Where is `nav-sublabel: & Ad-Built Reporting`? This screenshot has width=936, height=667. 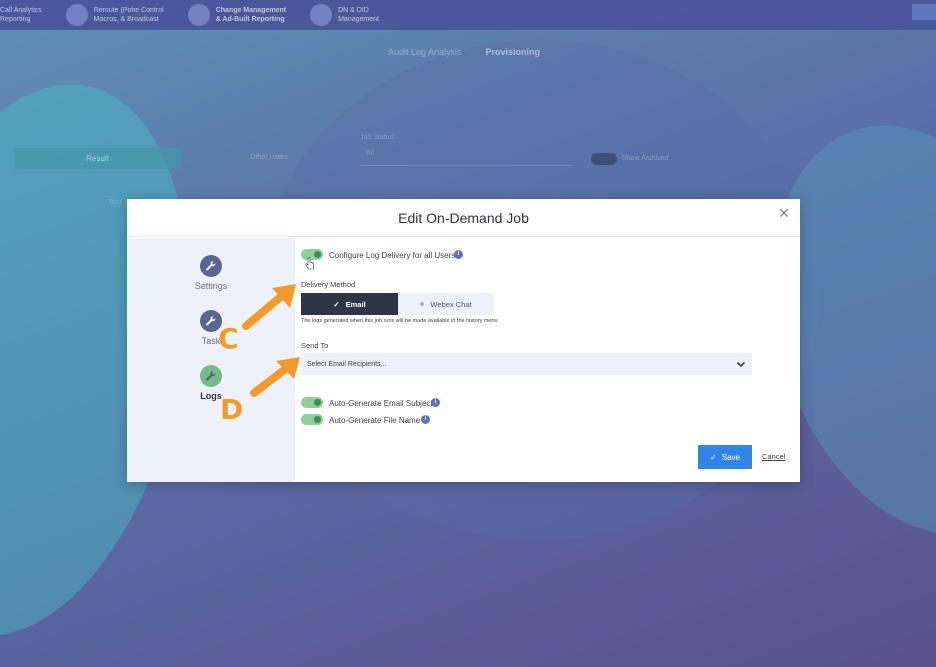
nav-sublabel: & Ad-Built Reporting is located at coordinates (250, 19).